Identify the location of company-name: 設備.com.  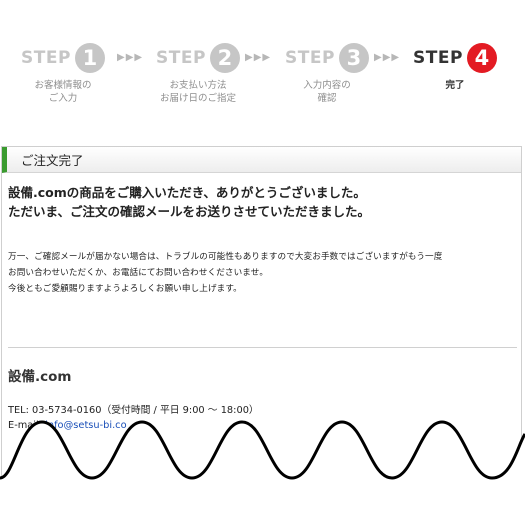
(40, 377).